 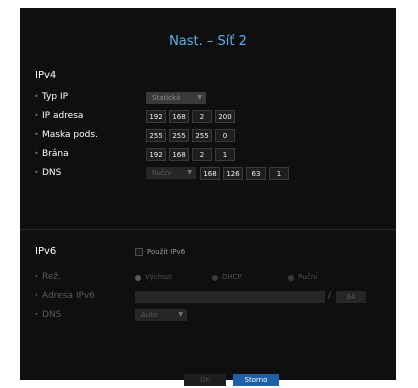 What do you see at coordinates (202, 116) in the screenshot?
I see `ip-address-octet-3: 2` at bounding box center [202, 116].